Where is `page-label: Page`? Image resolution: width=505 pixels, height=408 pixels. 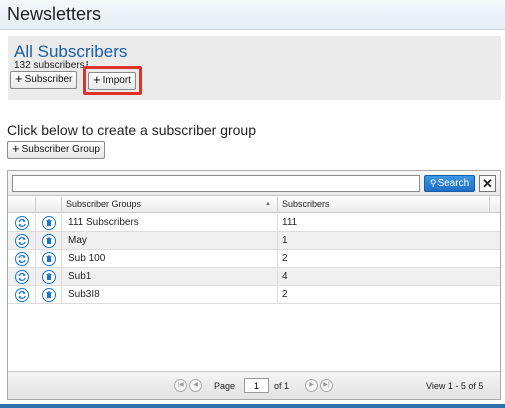 page-label: Page is located at coordinates (225, 386).